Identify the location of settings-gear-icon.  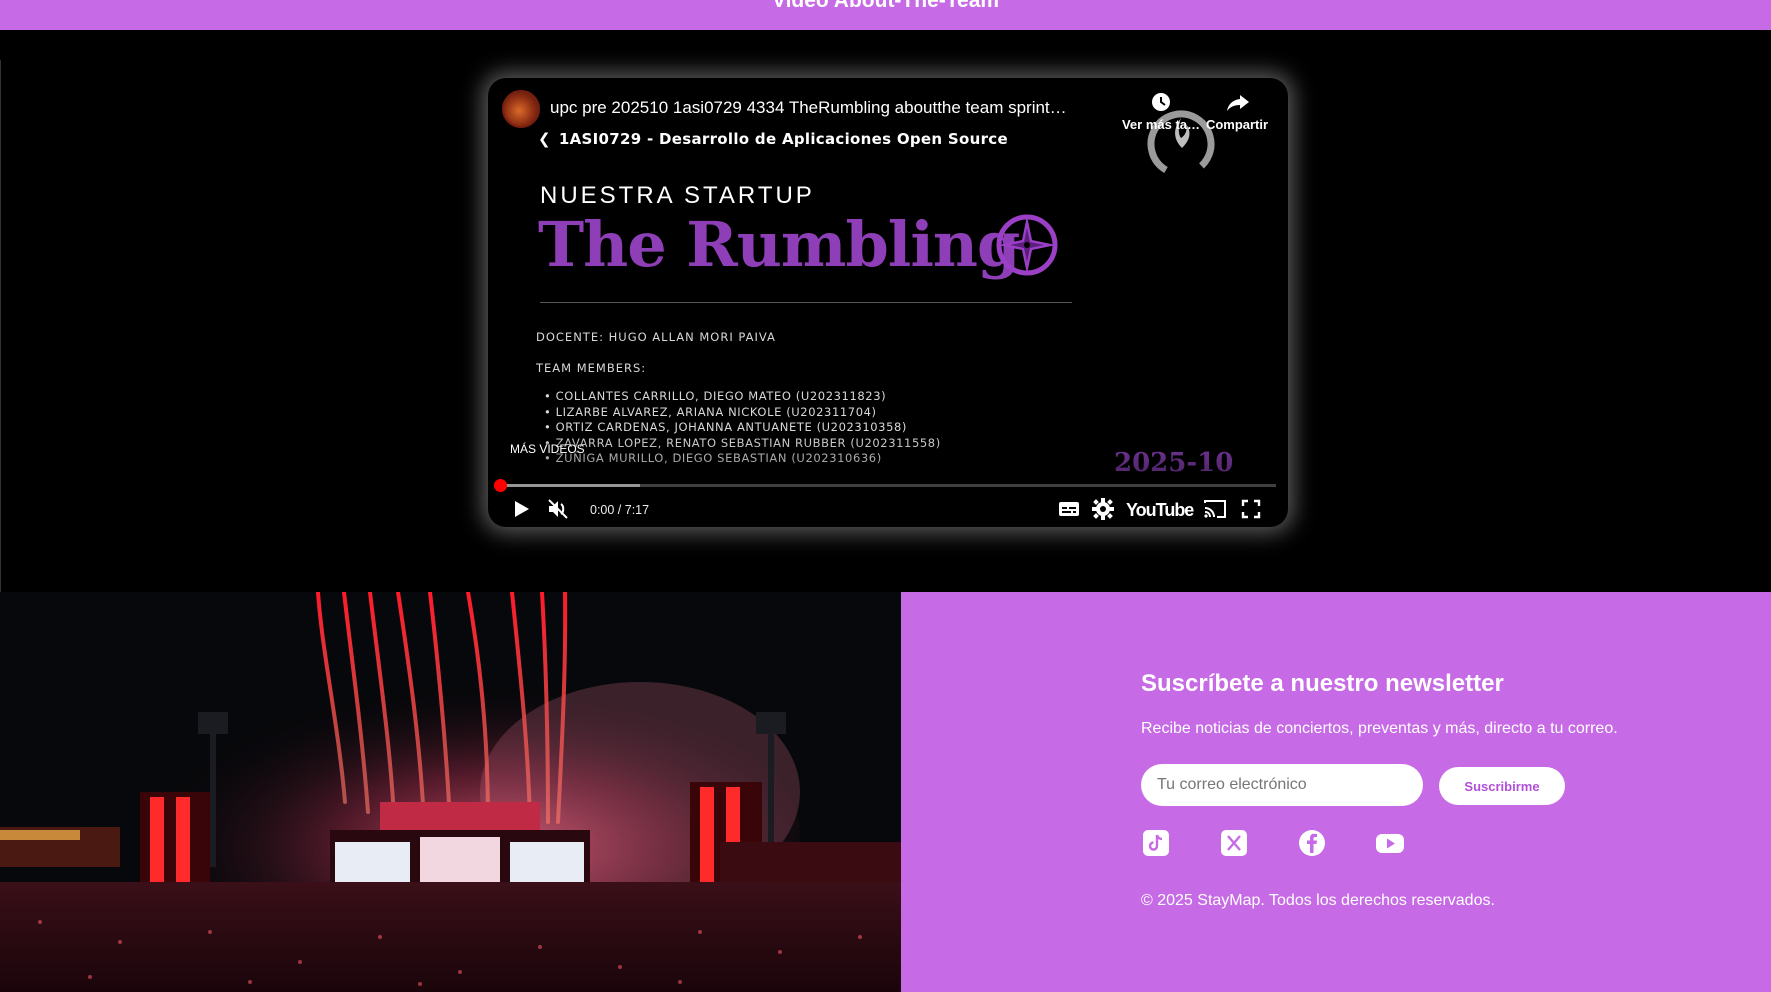
(1103, 509).